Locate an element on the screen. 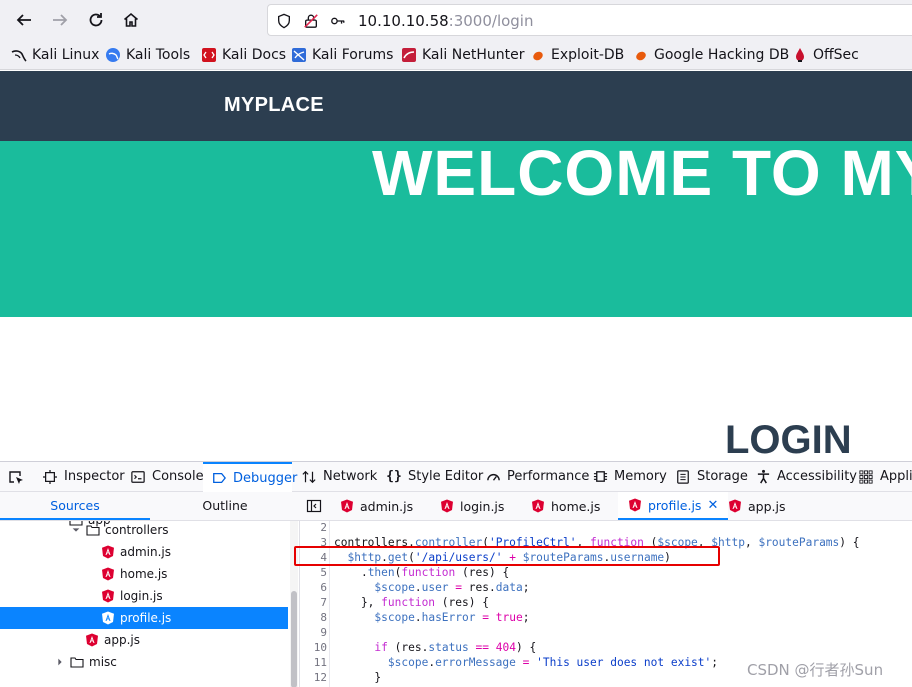  home-icon is located at coordinates (131, 19).